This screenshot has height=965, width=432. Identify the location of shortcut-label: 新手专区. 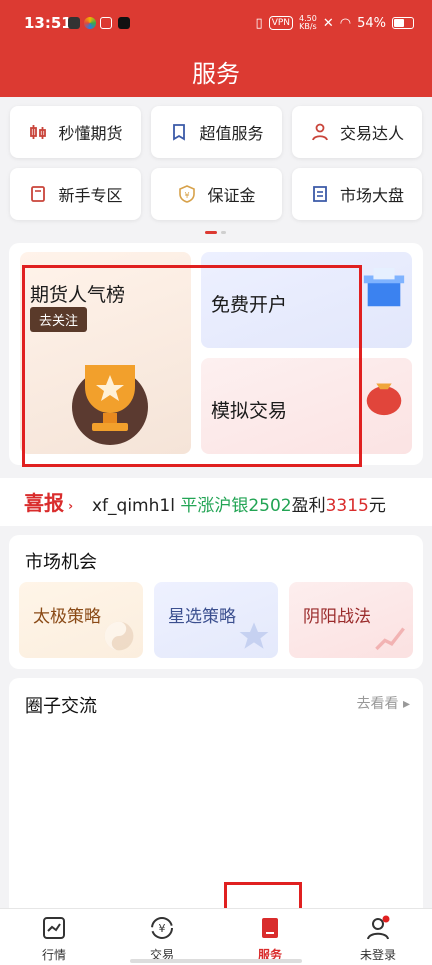
(90, 195).